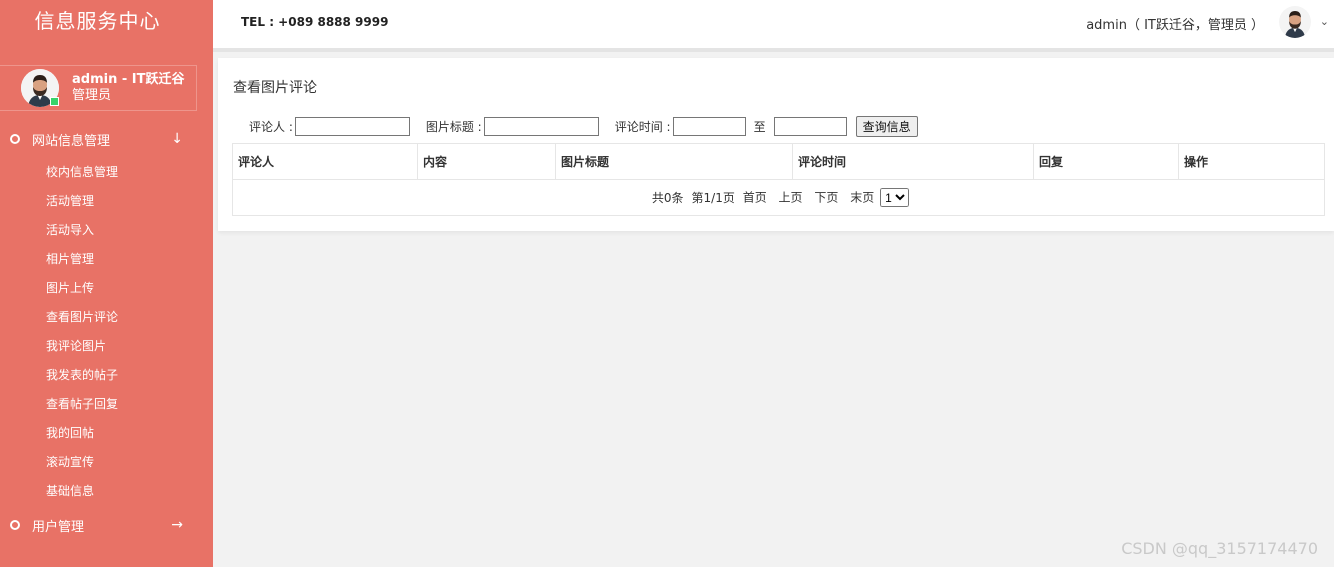 The height and width of the screenshot is (567, 1334). Describe the element at coordinates (913, 161) in the screenshot. I see `column-header-comment-time: 评论时间` at that location.